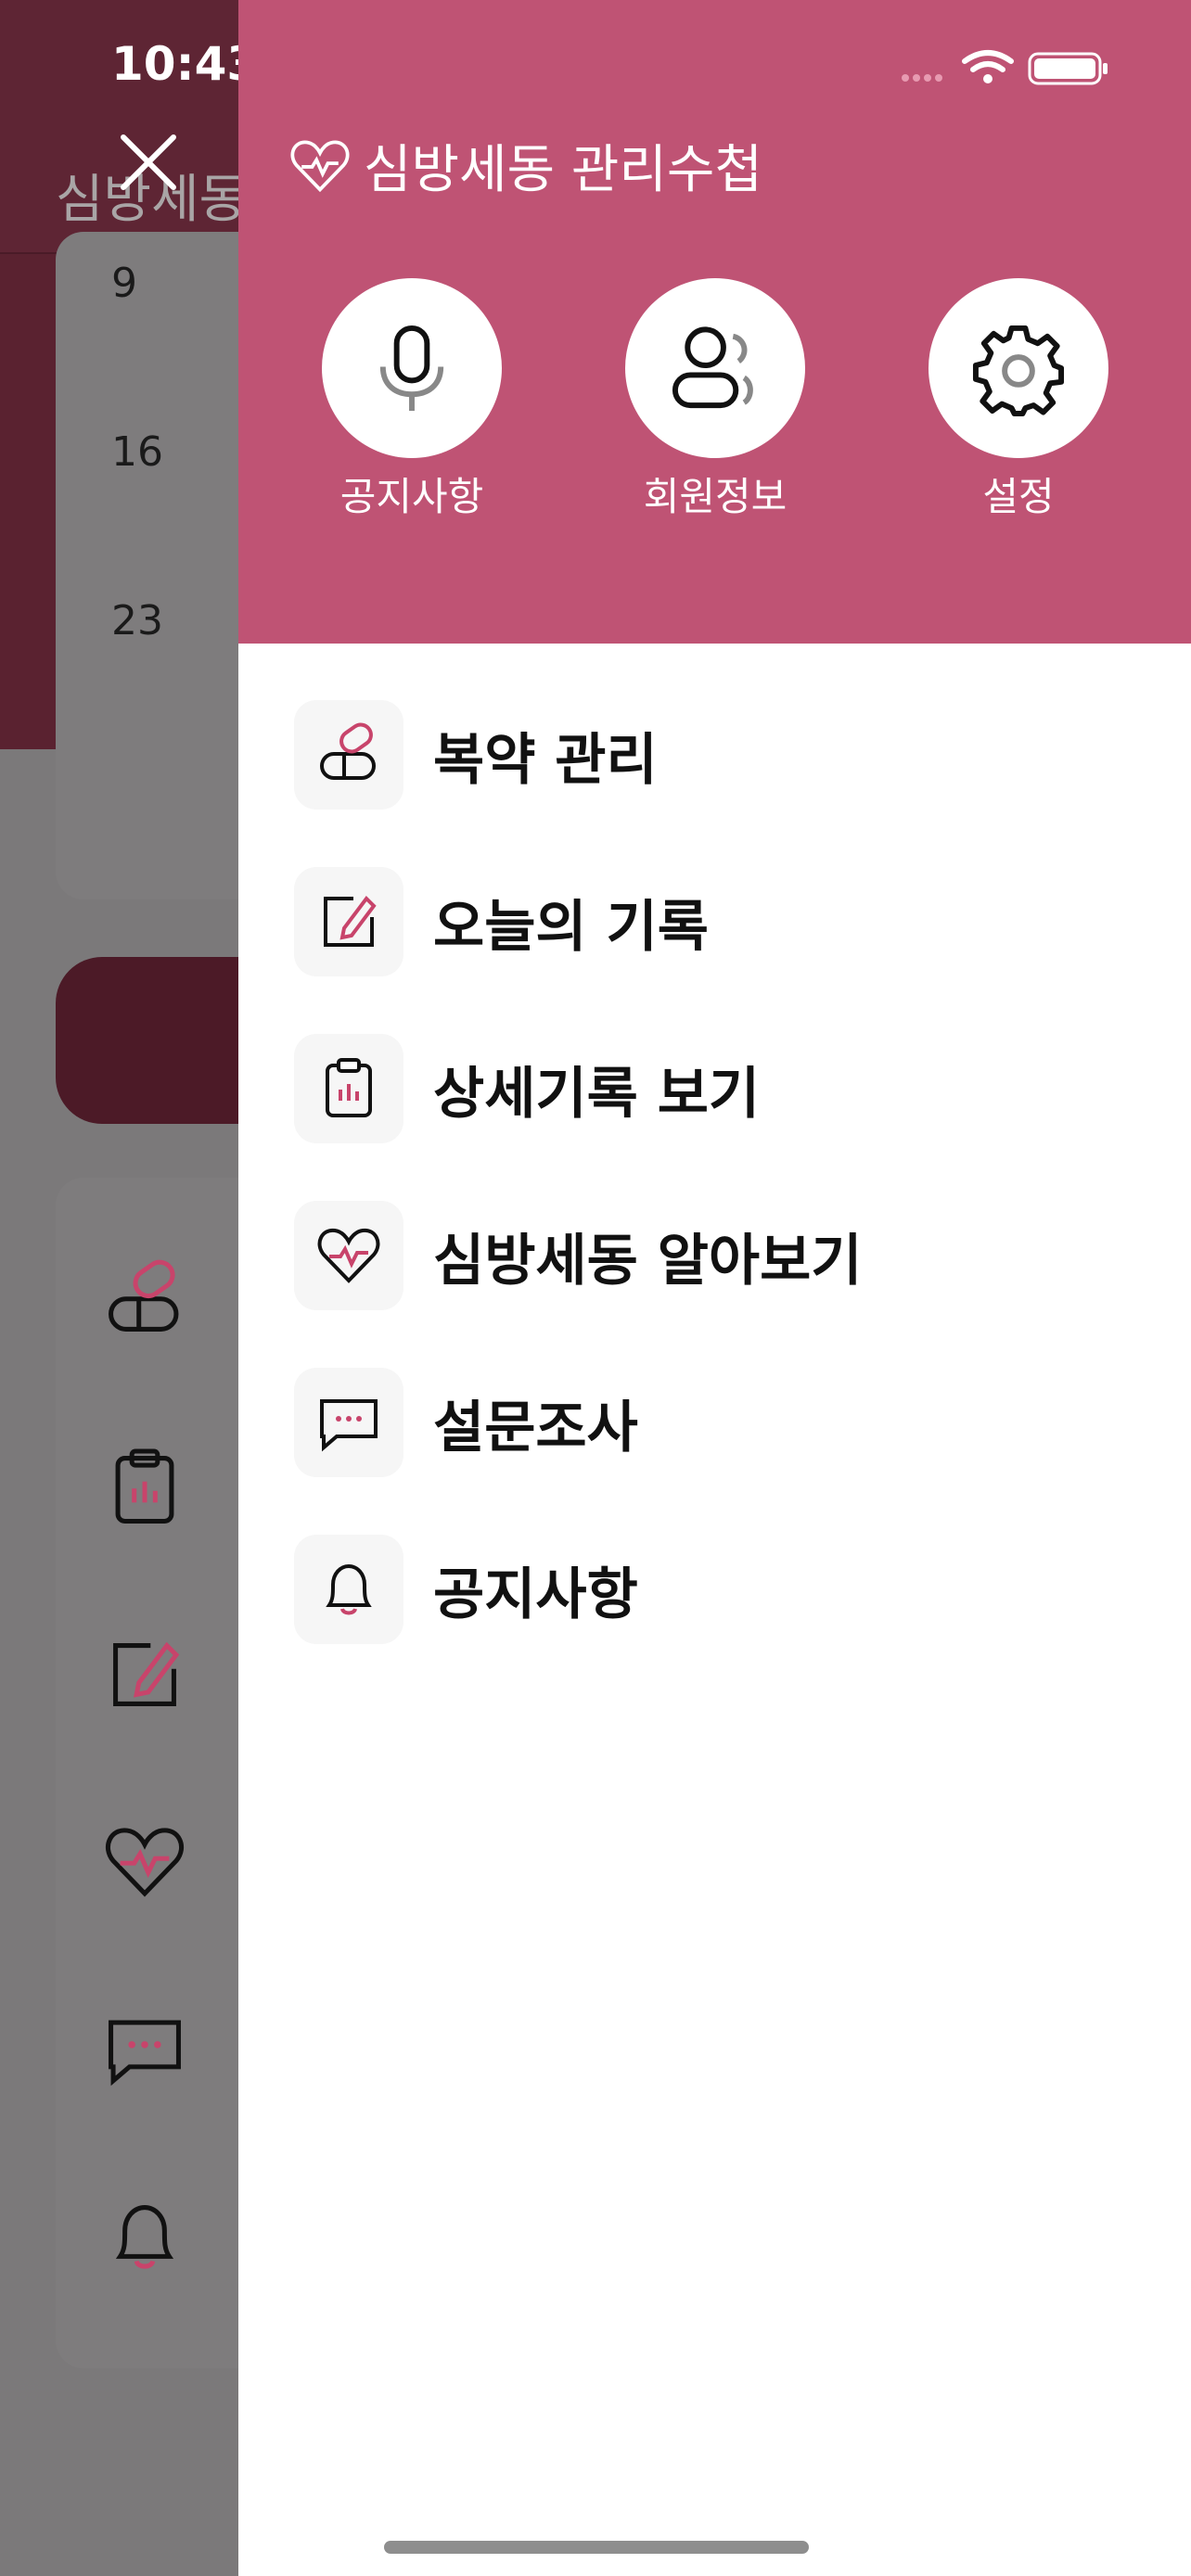 Image resolution: width=1191 pixels, height=2576 pixels. What do you see at coordinates (535, 1594) in the screenshot?
I see `menu-item-label: 공지사항` at bounding box center [535, 1594].